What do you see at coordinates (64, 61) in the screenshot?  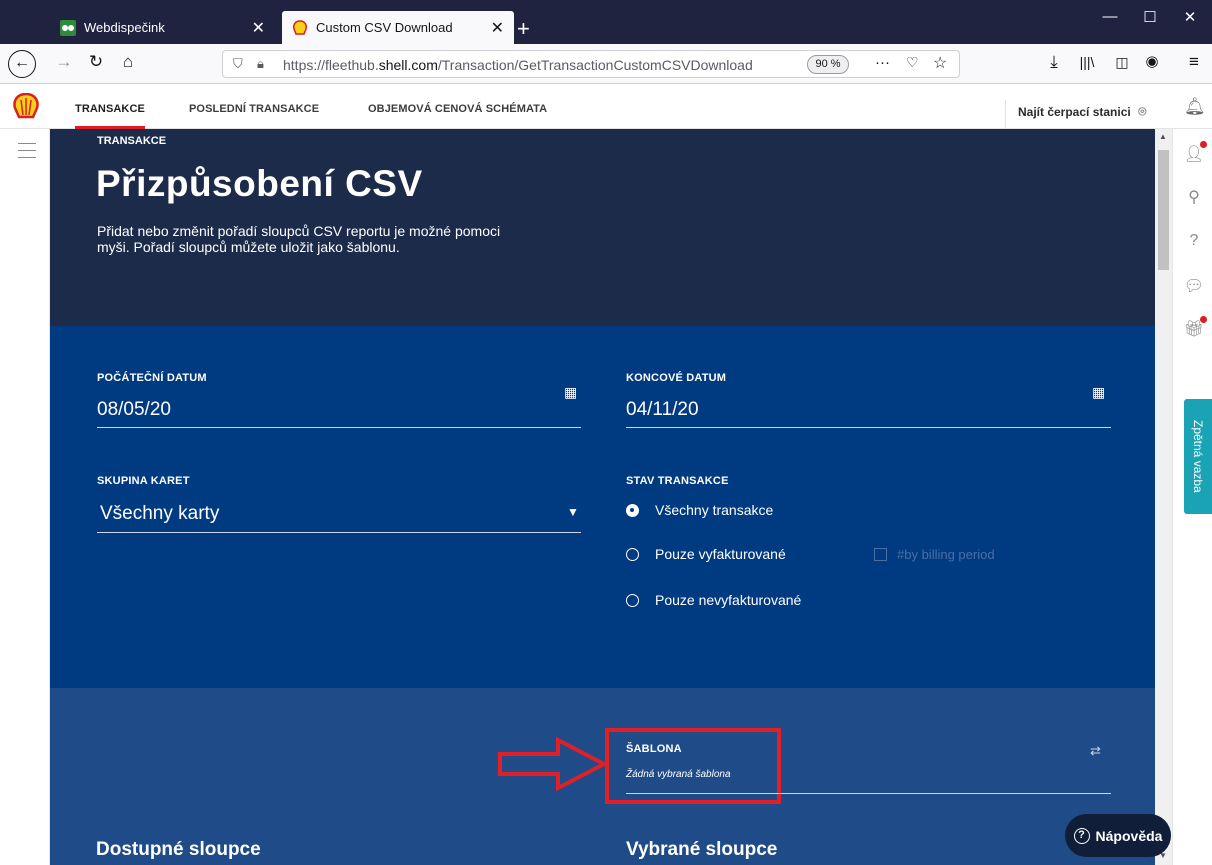 I see `forward-icon: →` at bounding box center [64, 61].